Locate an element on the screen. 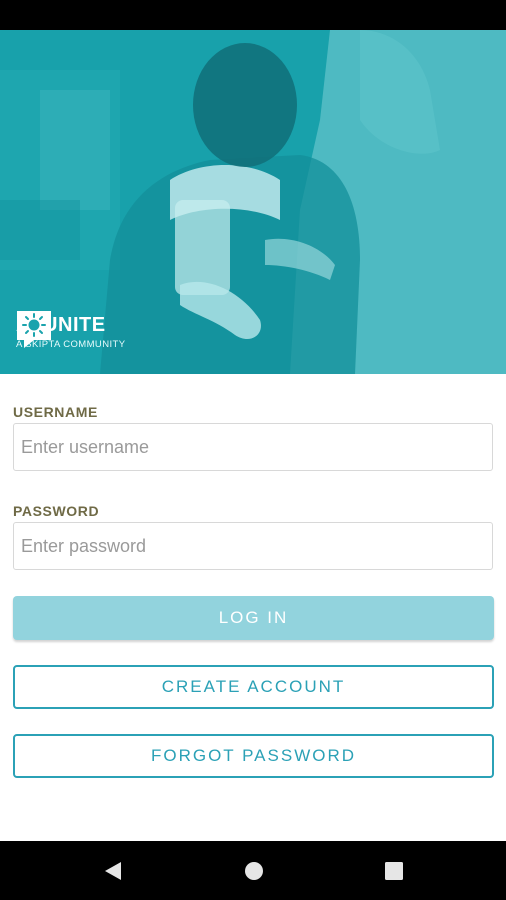  username-label: USERNAME is located at coordinates (55, 412).